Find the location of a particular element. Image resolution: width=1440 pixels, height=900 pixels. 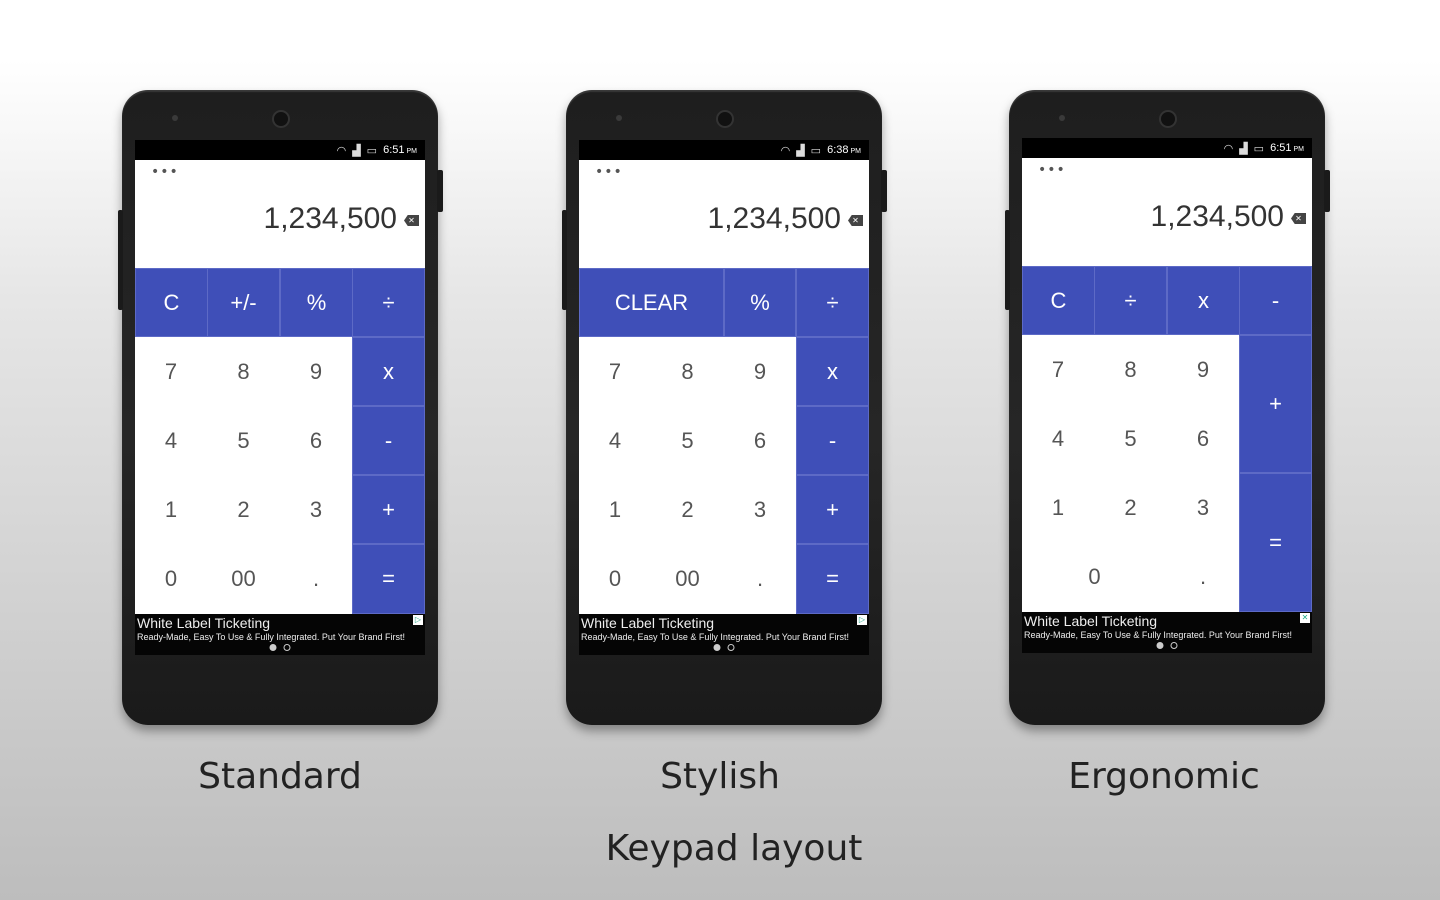

signal-icon: ▟ is located at coordinates (1243, 148).